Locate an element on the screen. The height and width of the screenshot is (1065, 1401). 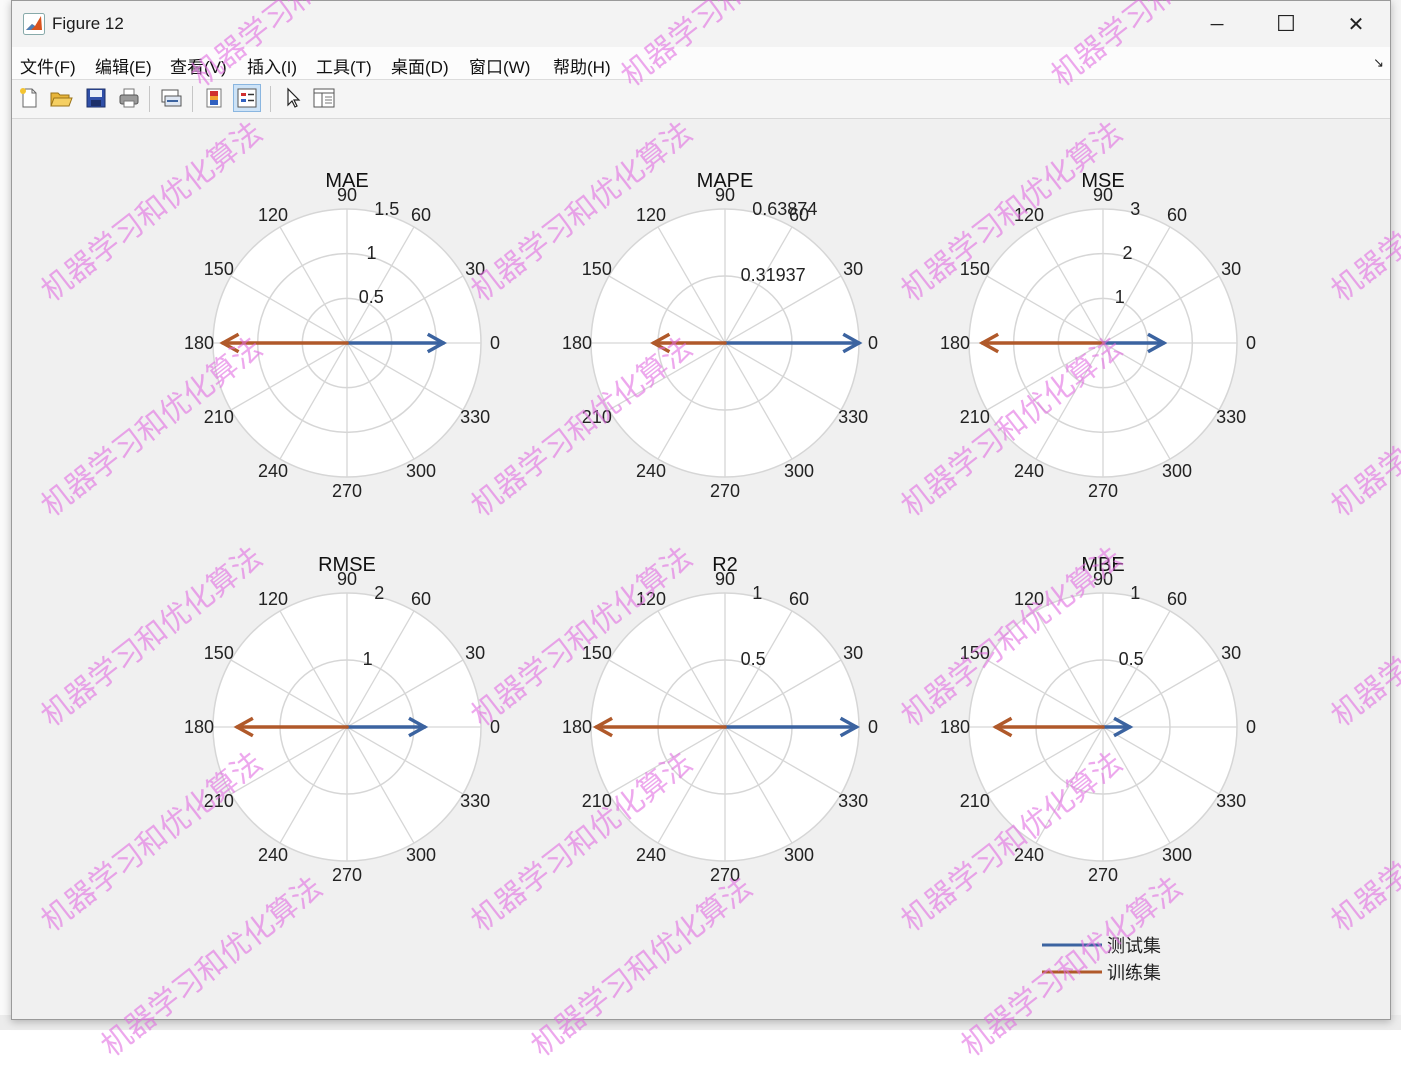
menu-edit: 编辑(E) is located at coordinates (123, 65).